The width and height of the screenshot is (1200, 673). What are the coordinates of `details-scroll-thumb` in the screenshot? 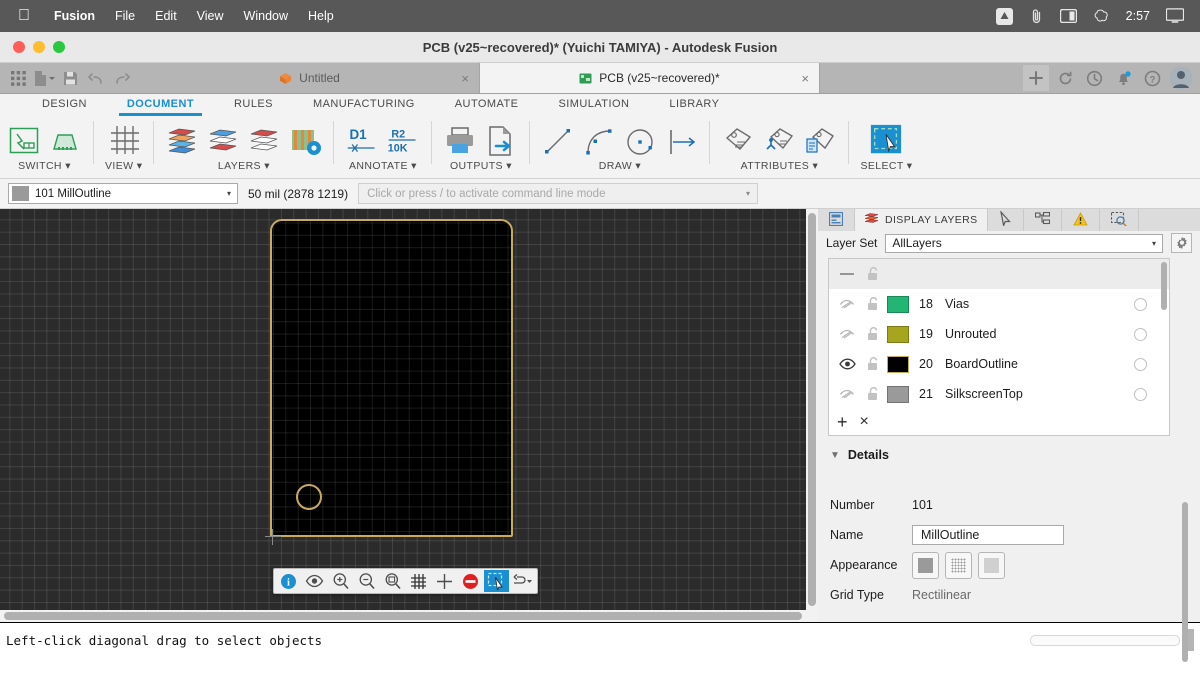 It's located at (1185, 582).